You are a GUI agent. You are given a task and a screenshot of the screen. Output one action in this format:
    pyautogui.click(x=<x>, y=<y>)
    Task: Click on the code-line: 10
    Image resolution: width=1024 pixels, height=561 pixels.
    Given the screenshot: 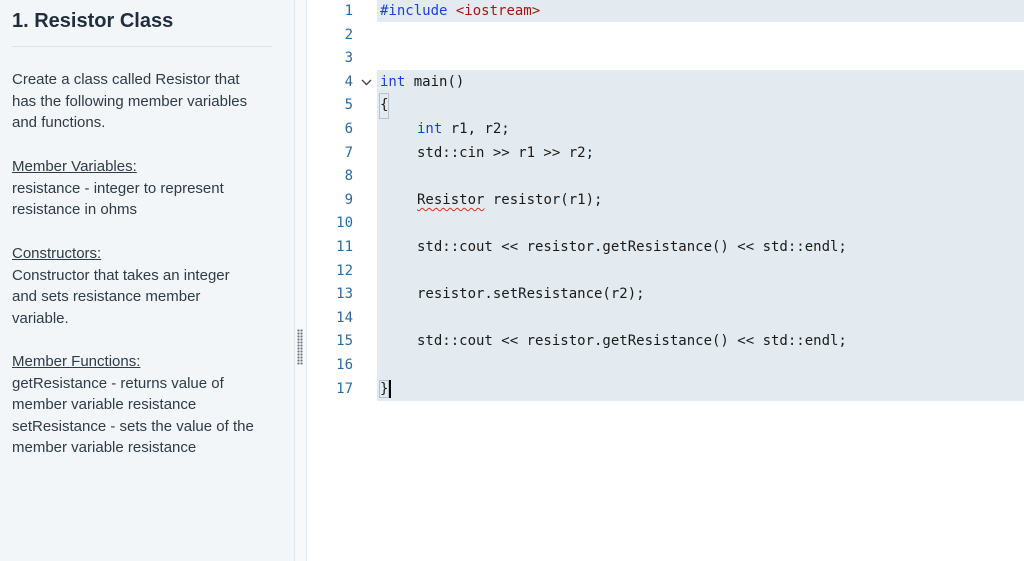 What is the action you would take?
    pyautogui.click(x=665, y=224)
    